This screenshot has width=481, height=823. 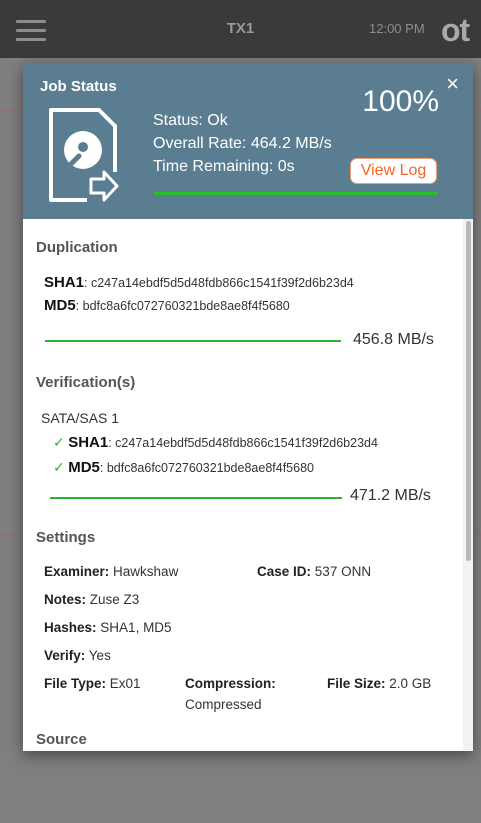 I want to click on notes-value: Zuse Z3, so click(x=114, y=599).